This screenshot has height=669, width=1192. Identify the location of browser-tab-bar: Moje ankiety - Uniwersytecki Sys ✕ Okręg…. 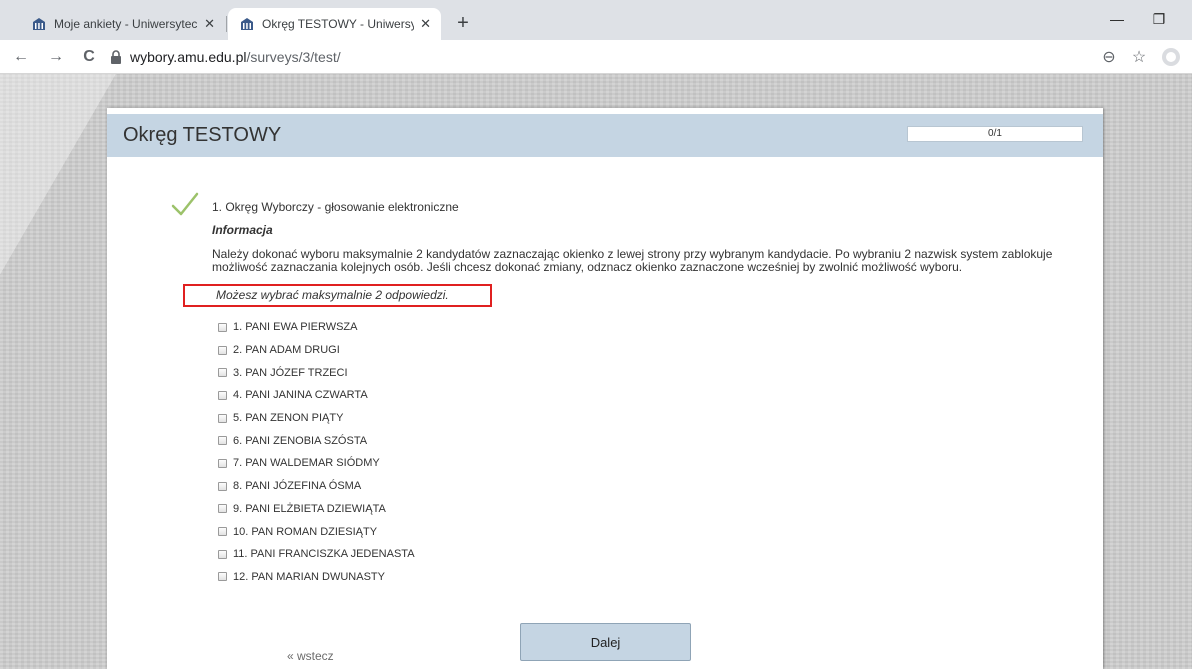
(596, 20).